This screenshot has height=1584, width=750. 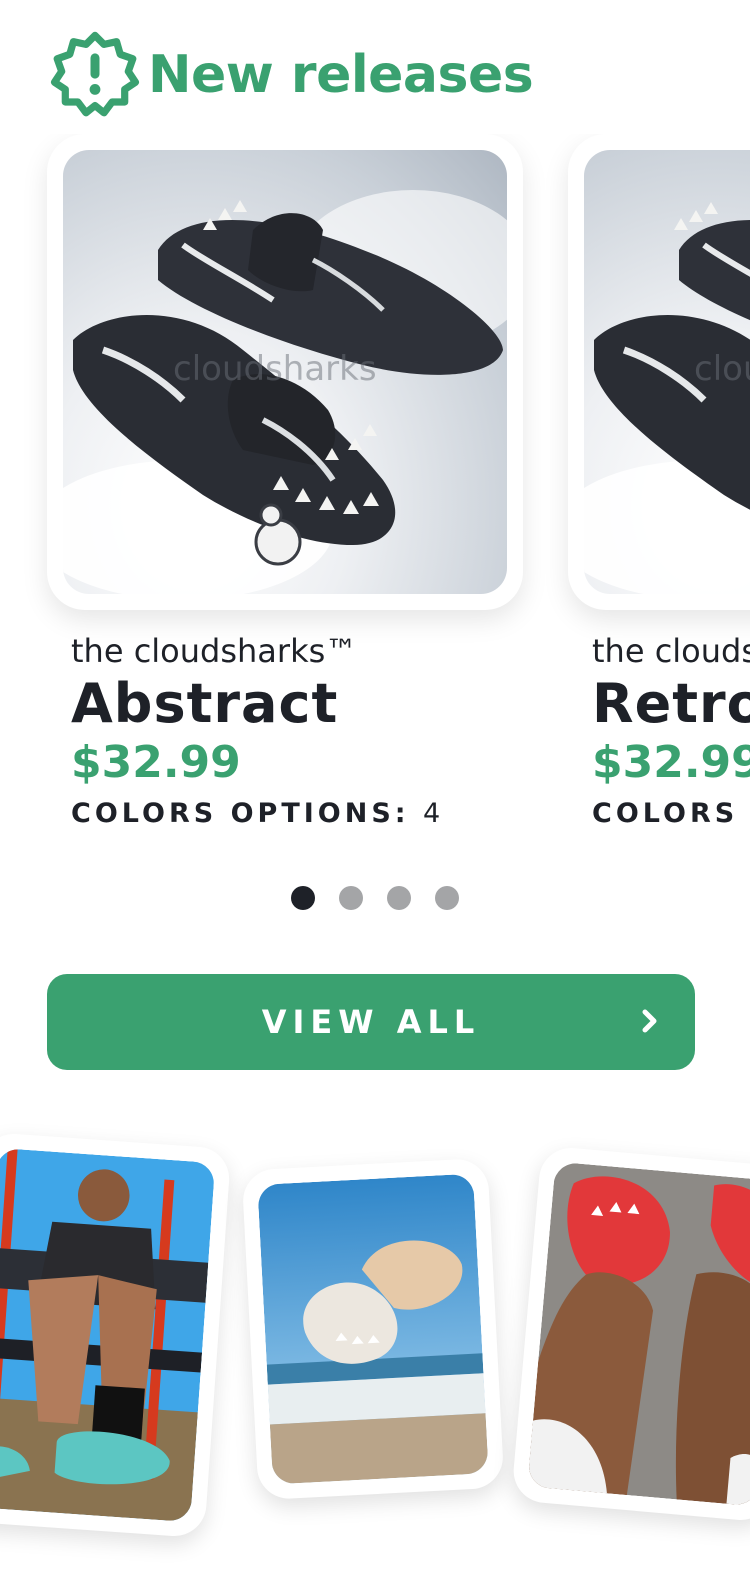 I want to click on color-options-count: 4, so click(x=434, y=813).